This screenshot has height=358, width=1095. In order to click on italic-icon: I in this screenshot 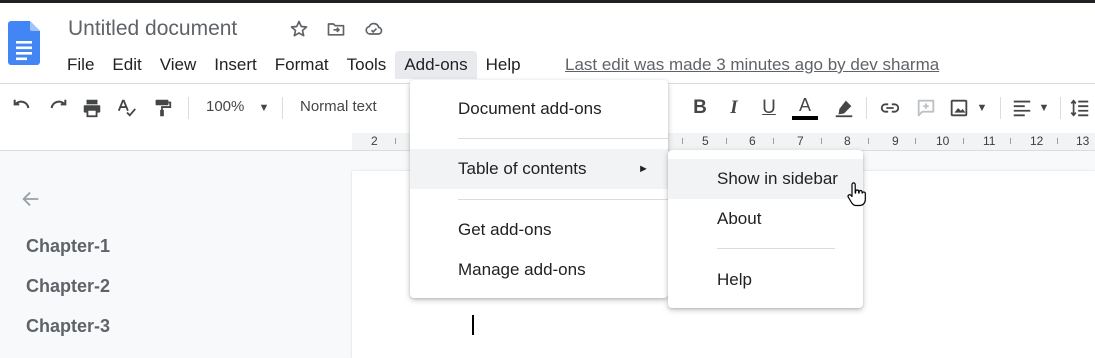, I will do `click(734, 108)`.